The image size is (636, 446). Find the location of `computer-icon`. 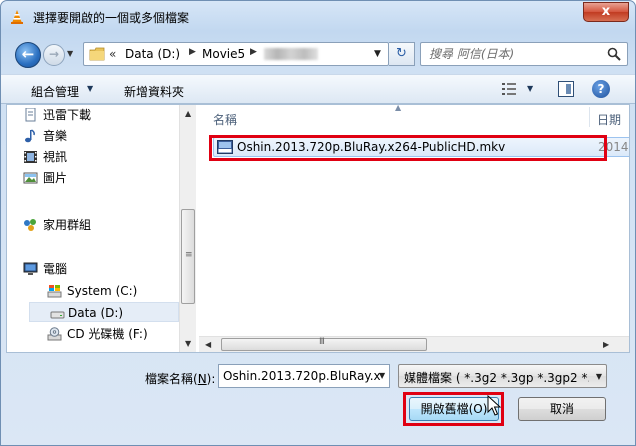

computer-icon is located at coordinates (30, 268).